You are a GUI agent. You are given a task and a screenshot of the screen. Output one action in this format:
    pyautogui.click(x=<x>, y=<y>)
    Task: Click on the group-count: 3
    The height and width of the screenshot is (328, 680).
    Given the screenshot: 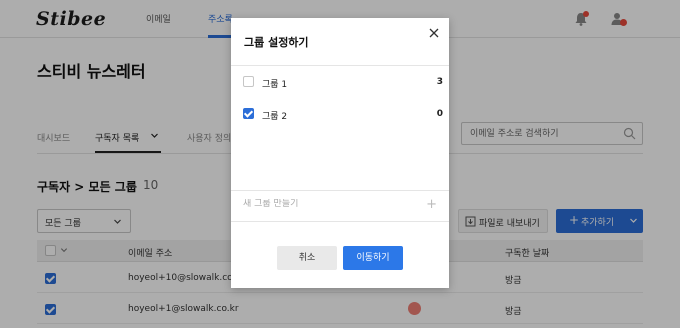 What is the action you would take?
    pyautogui.click(x=439, y=82)
    